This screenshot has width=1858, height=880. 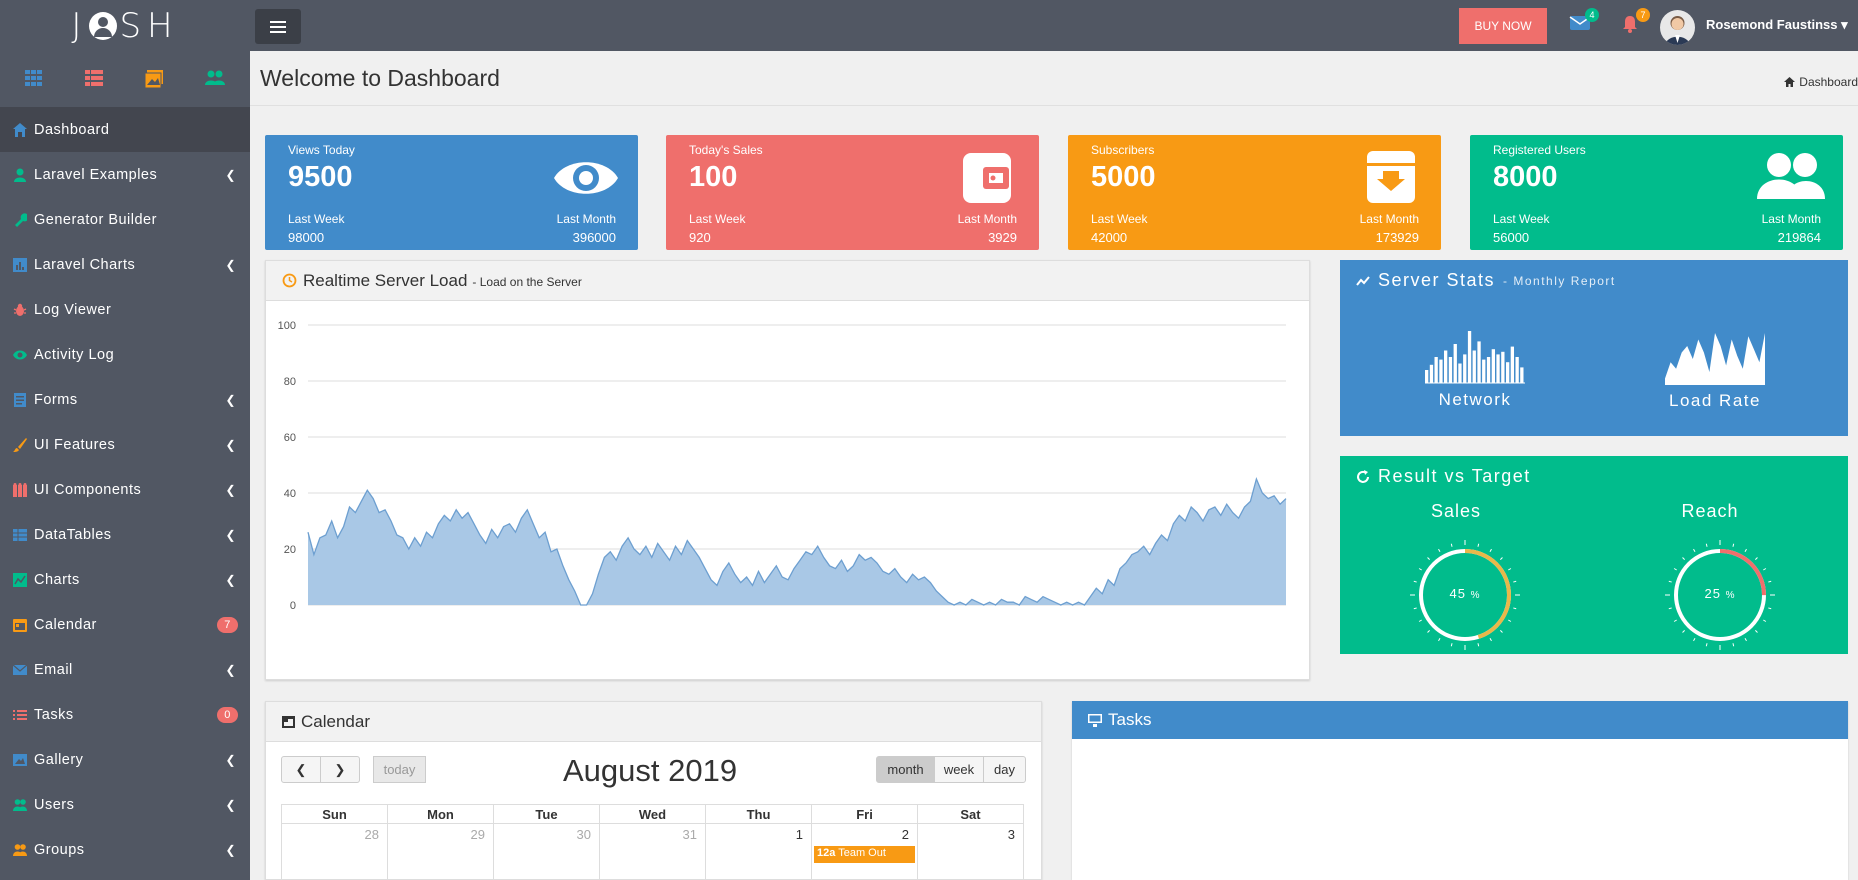 What do you see at coordinates (125, 714) in the screenshot?
I see `sidebar-item-tasks: Tasks 0` at bounding box center [125, 714].